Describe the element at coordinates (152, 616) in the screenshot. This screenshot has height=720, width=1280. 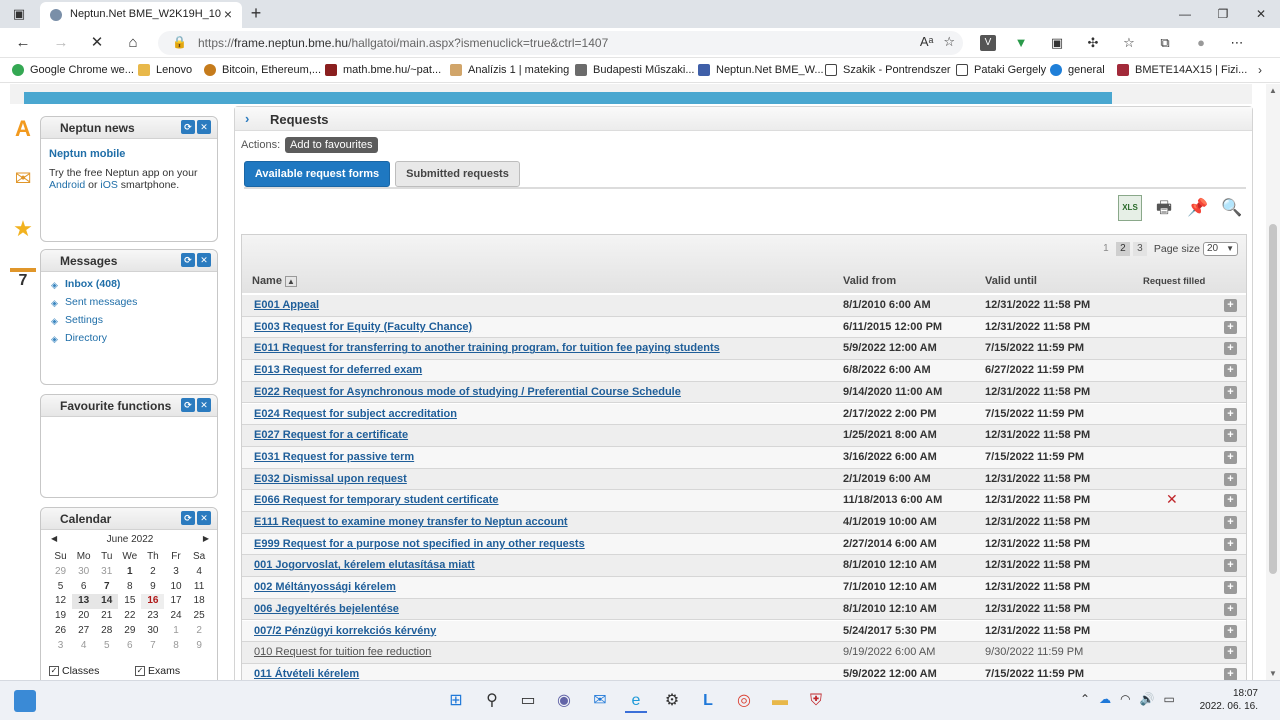
I see `calendar-day: 23` at that location.